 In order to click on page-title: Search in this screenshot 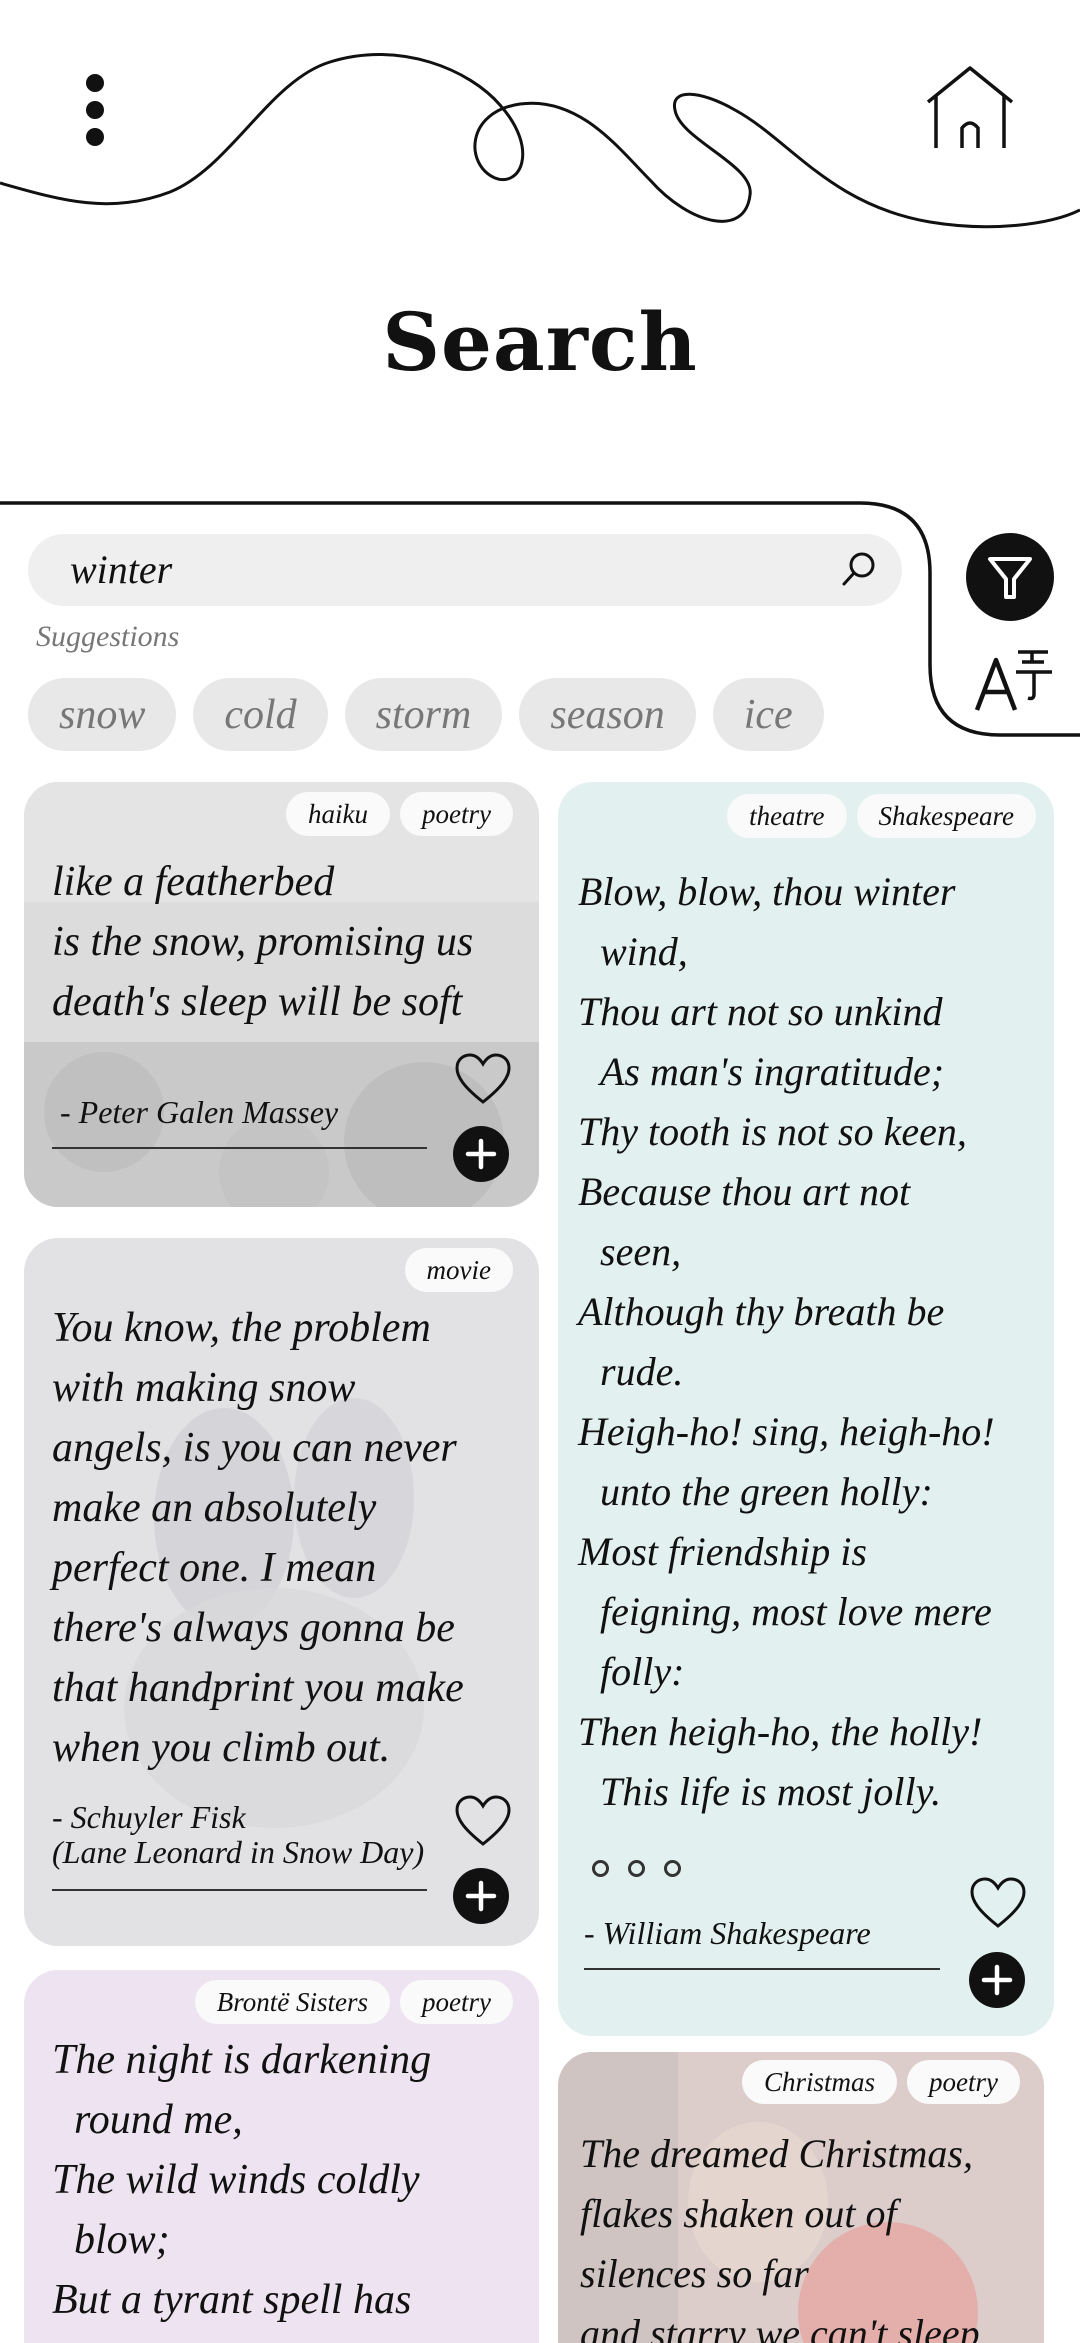, I will do `click(540, 342)`.